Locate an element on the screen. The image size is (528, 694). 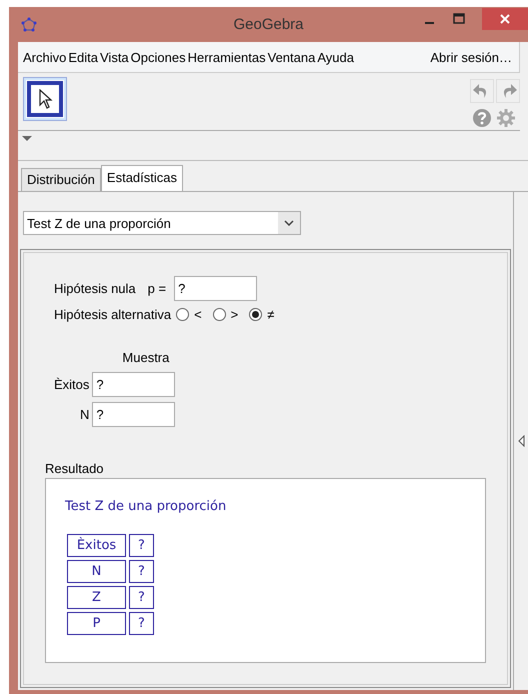
field-label: Èxitos is located at coordinates (72, 384).